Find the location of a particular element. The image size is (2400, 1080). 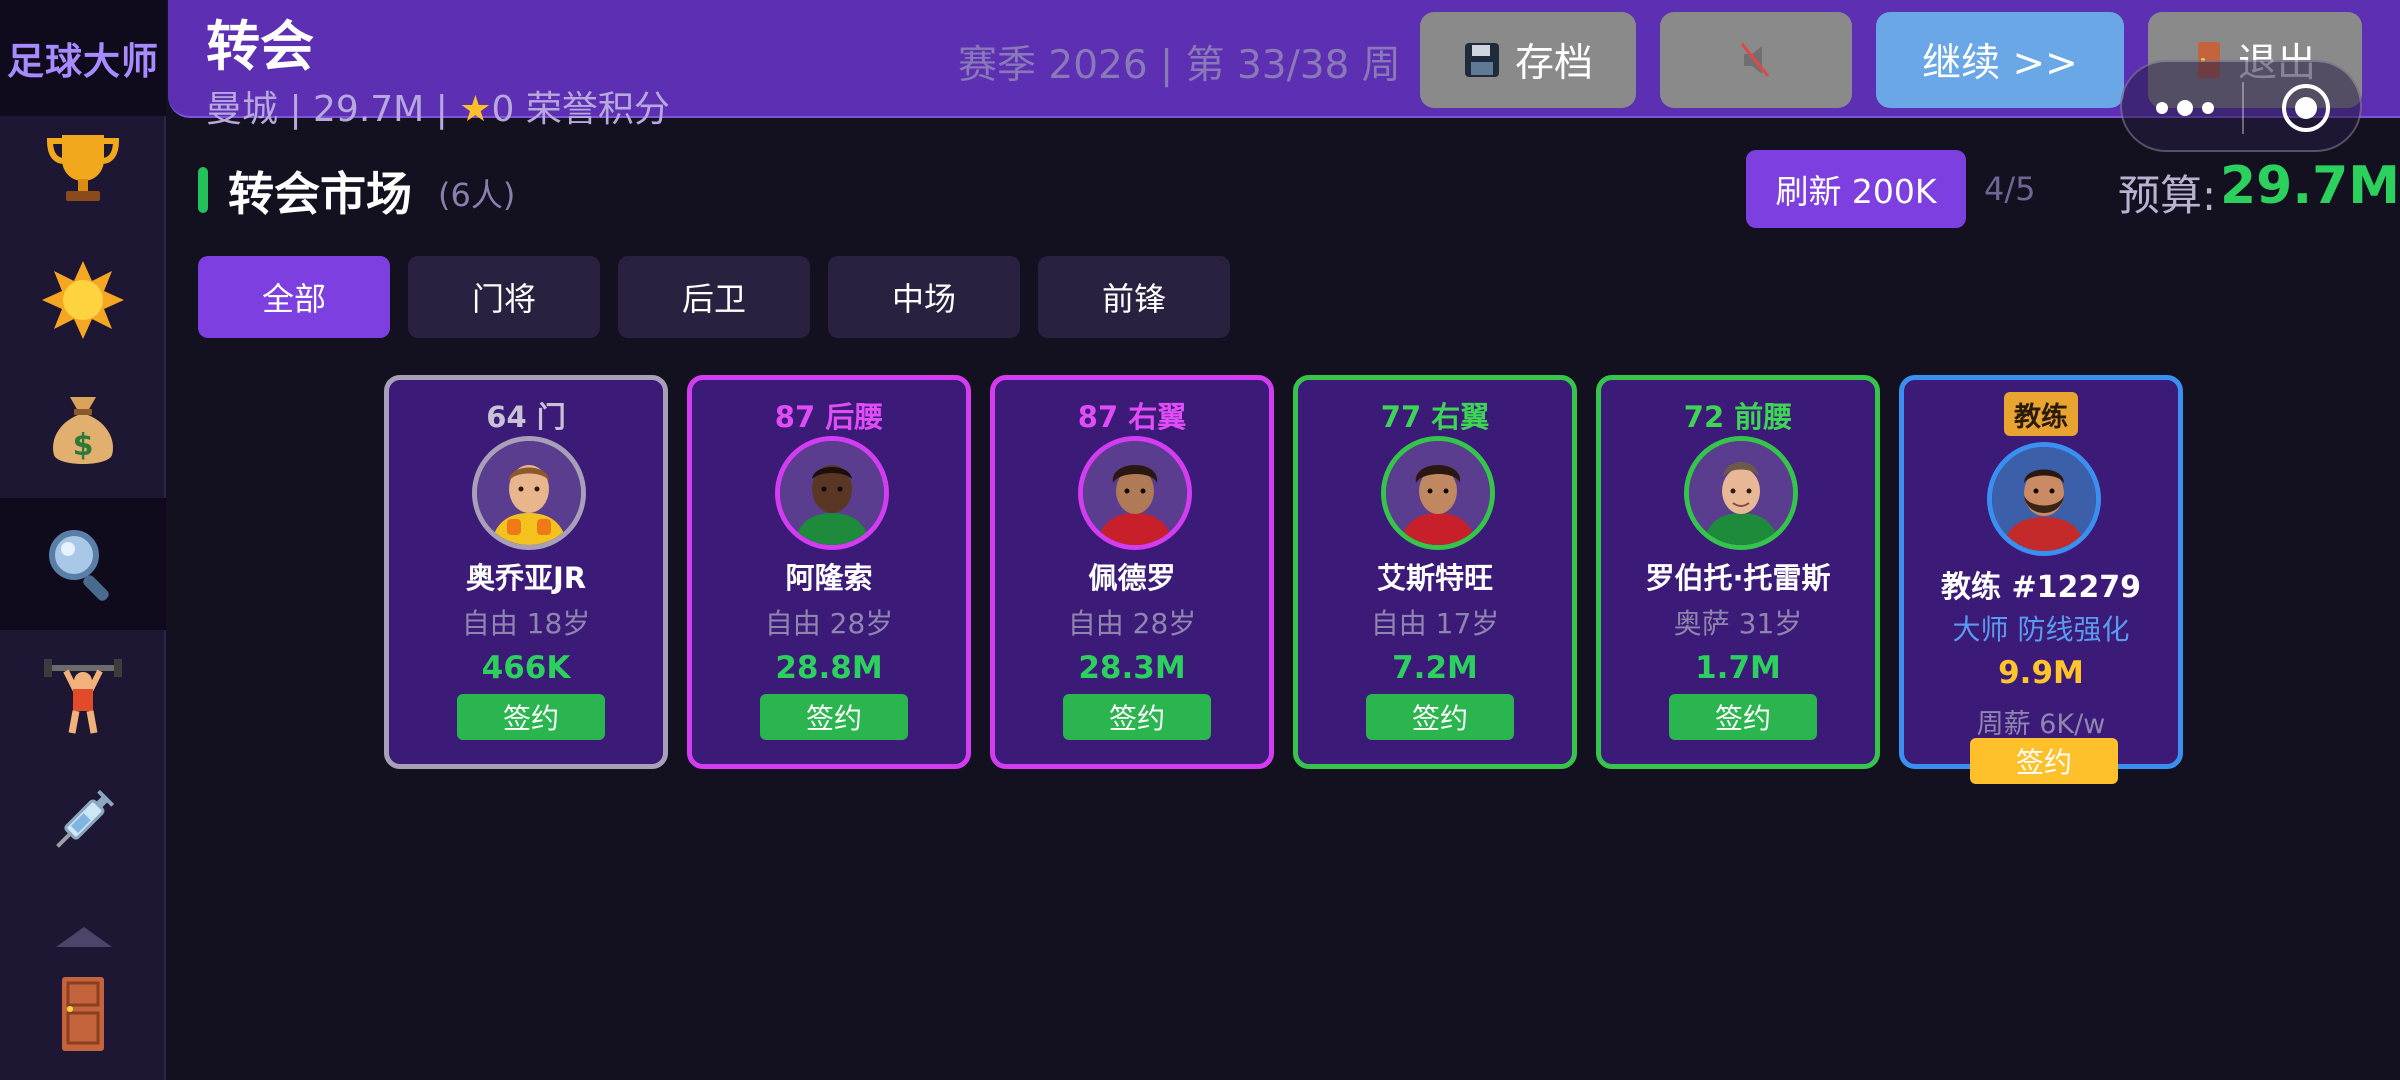

player-rating-position: 87 后腰 is located at coordinates (829, 417).